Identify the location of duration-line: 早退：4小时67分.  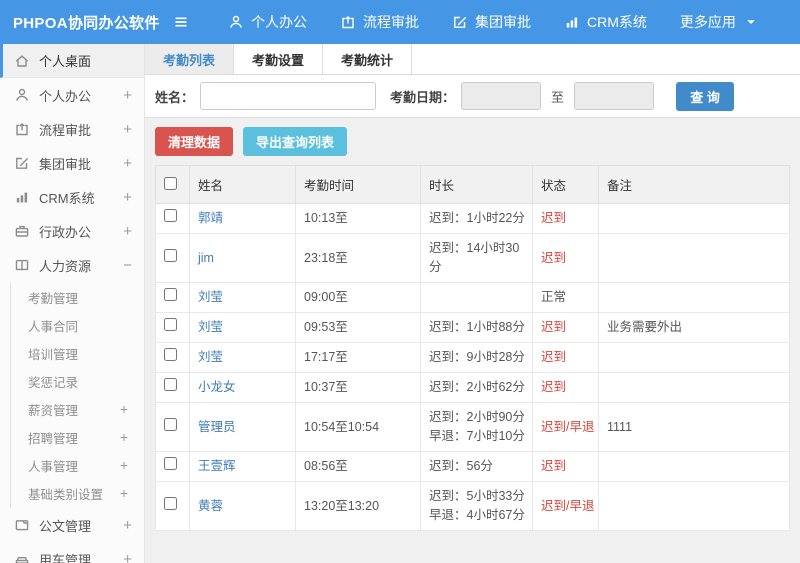
(477, 515).